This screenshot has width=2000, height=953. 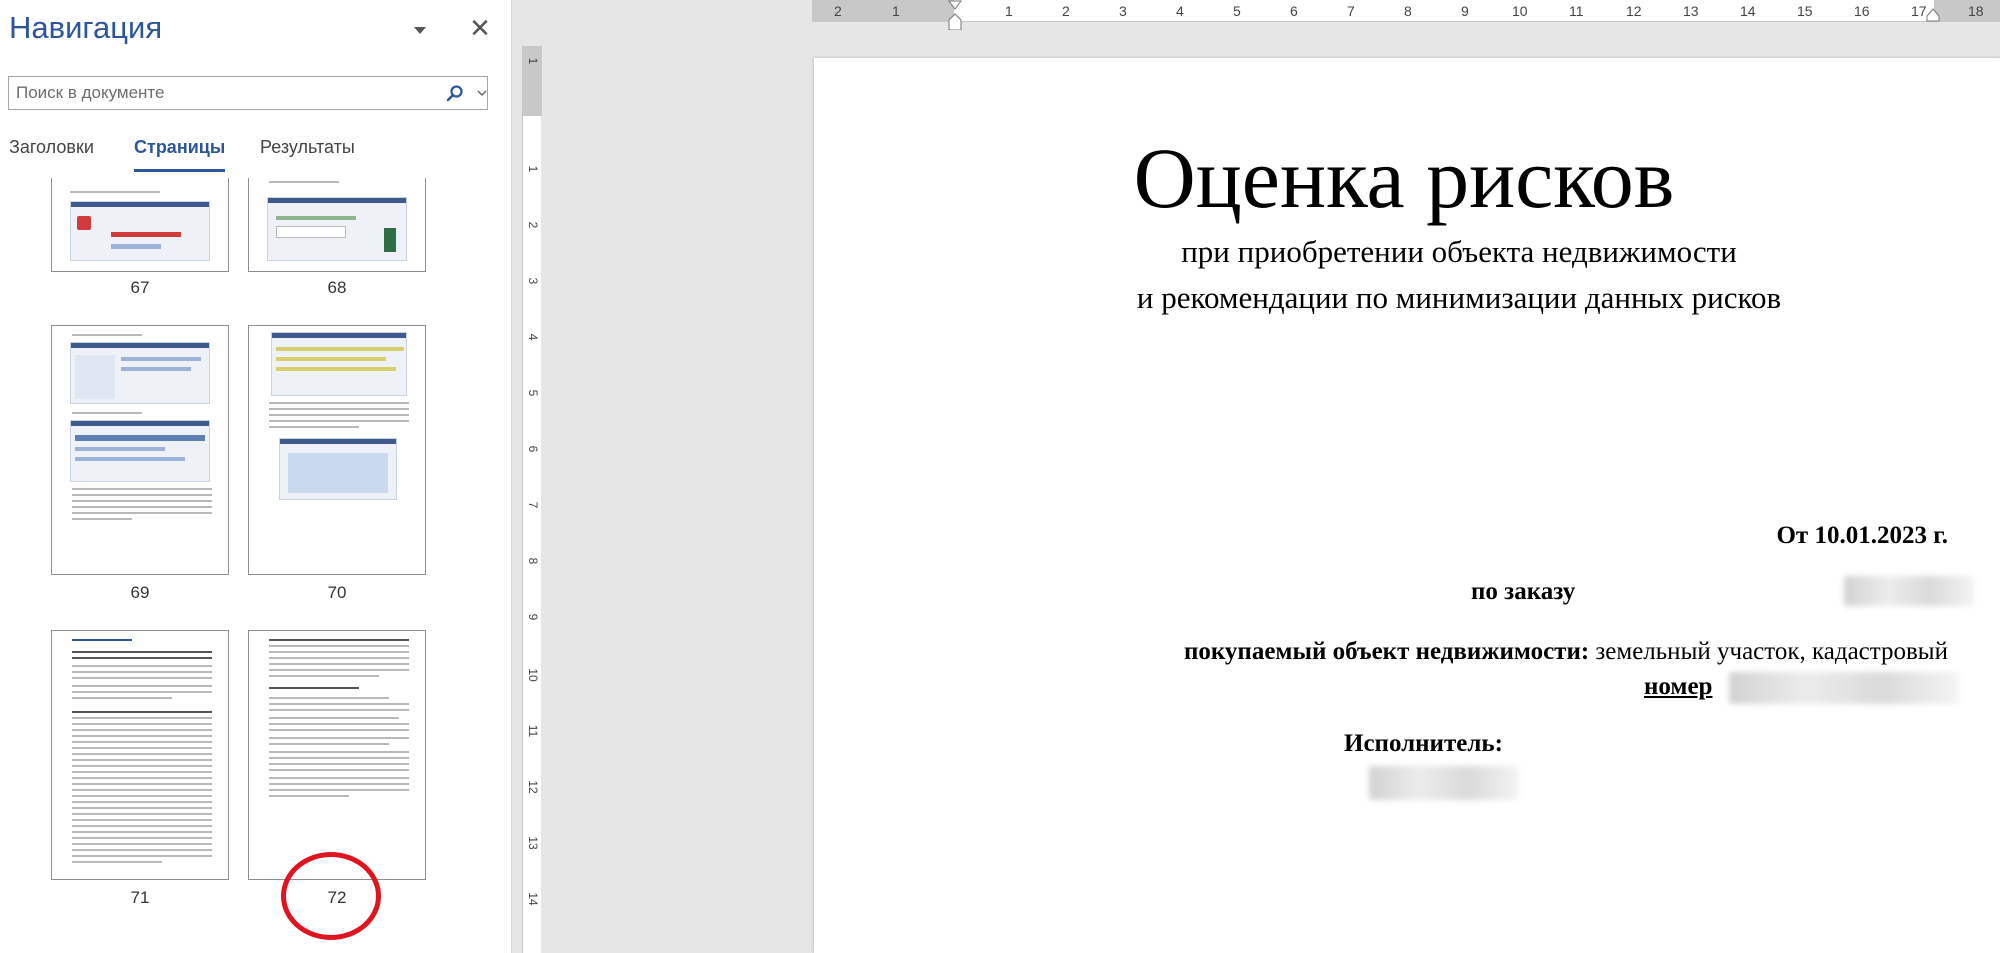 I want to click on nav-pane-title: Навигация, so click(x=86, y=27).